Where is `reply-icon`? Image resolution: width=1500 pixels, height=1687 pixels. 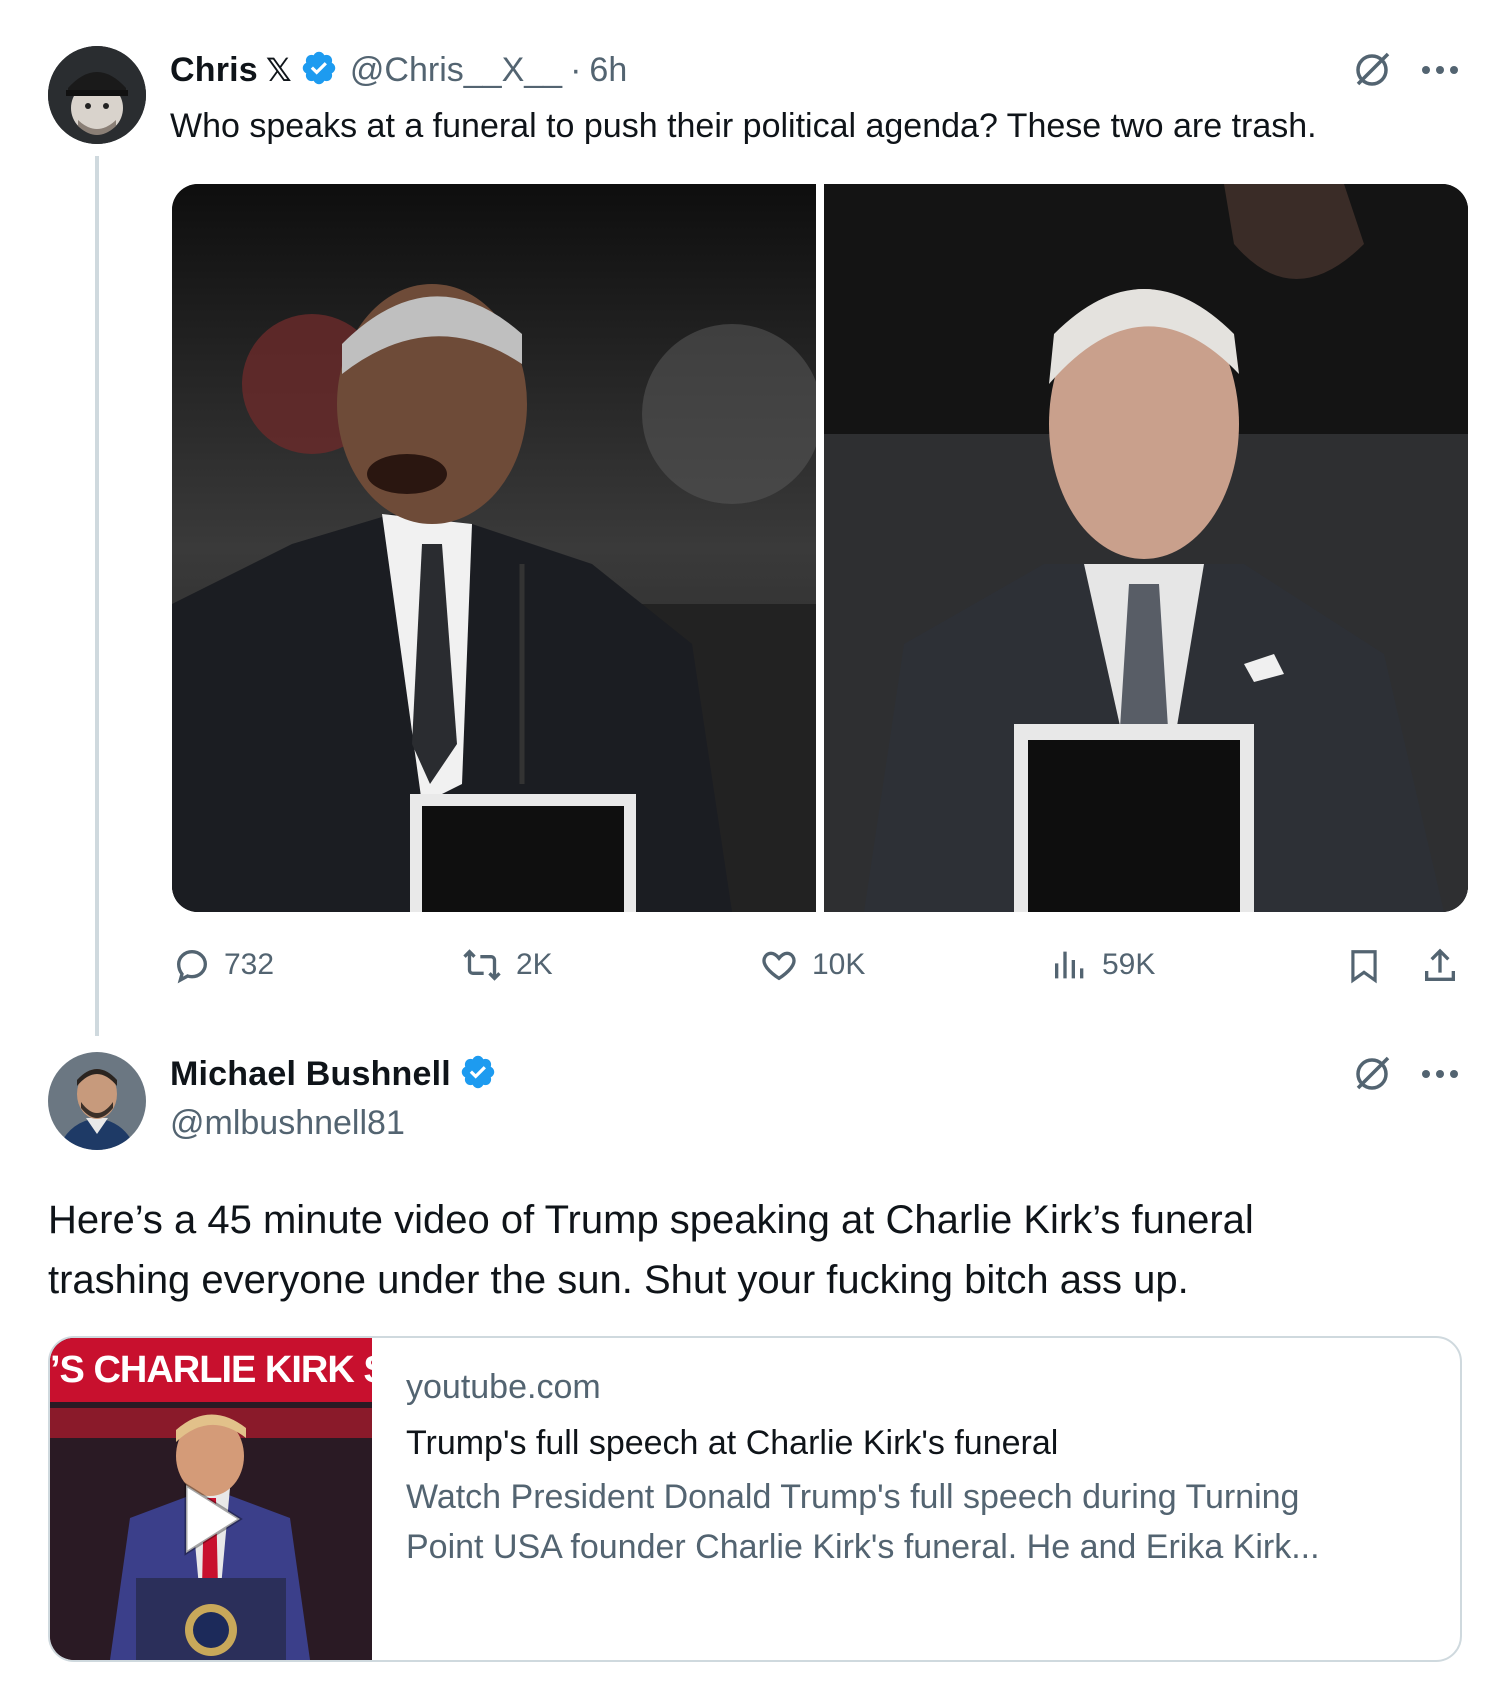 reply-icon is located at coordinates (192, 966).